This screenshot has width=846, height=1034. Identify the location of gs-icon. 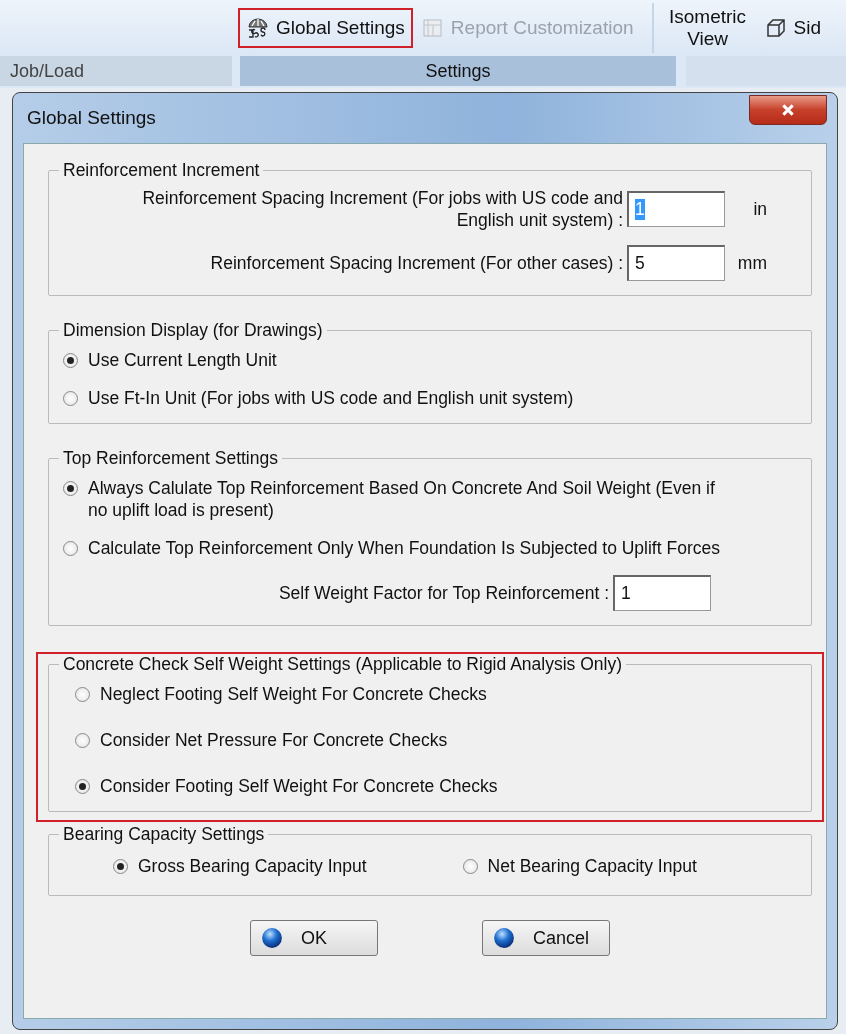
(258, 28).